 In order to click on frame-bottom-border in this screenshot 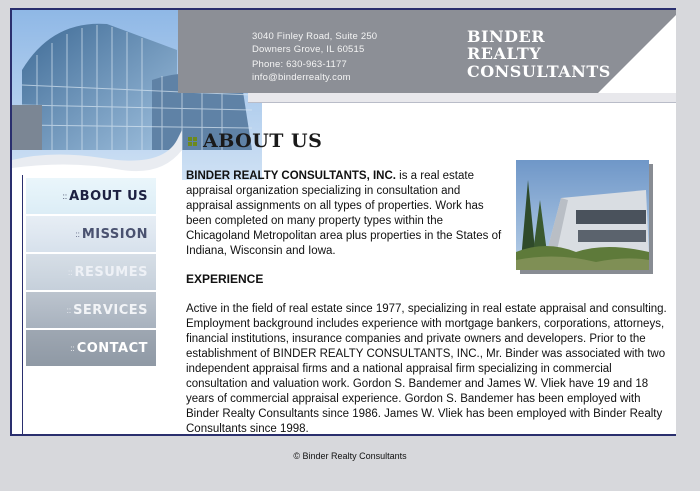, I will do `click(343, 435)`.